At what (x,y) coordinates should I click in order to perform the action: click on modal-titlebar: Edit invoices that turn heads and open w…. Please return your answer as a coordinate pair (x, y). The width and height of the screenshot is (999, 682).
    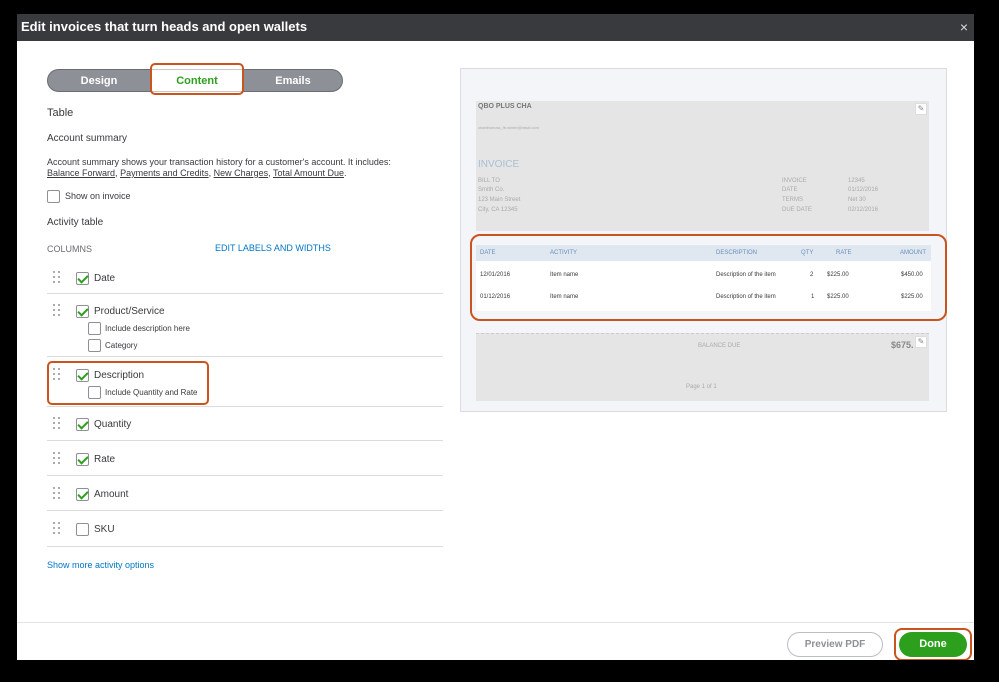
    Looking at the image, I should click on (495, 27).